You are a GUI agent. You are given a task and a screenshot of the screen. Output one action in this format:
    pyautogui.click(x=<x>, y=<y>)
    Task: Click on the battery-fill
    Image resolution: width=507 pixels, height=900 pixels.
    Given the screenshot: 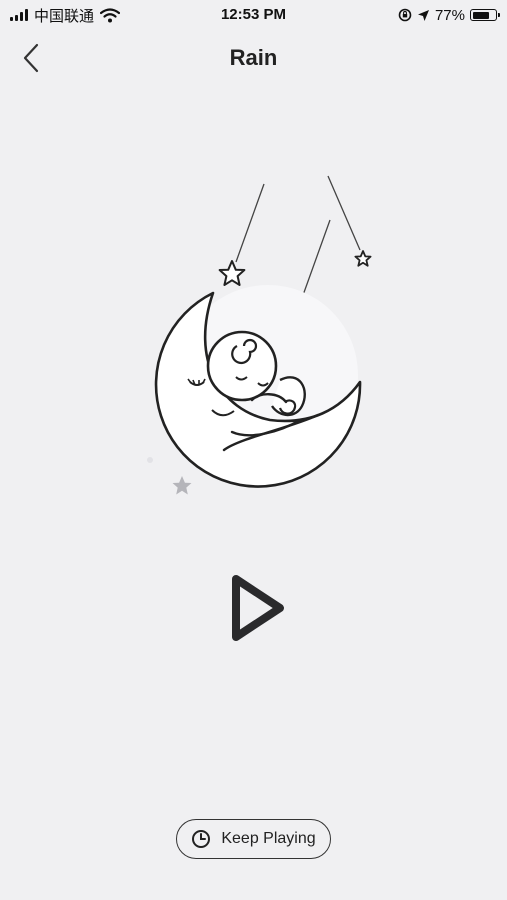 What is the action you would take?
    pyautogui.click(x=481, y=15)
    